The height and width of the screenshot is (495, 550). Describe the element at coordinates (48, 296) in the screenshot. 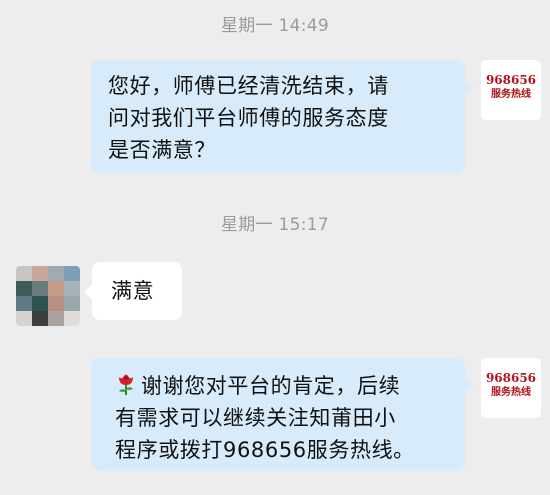

I see `user-avatar` at that location.